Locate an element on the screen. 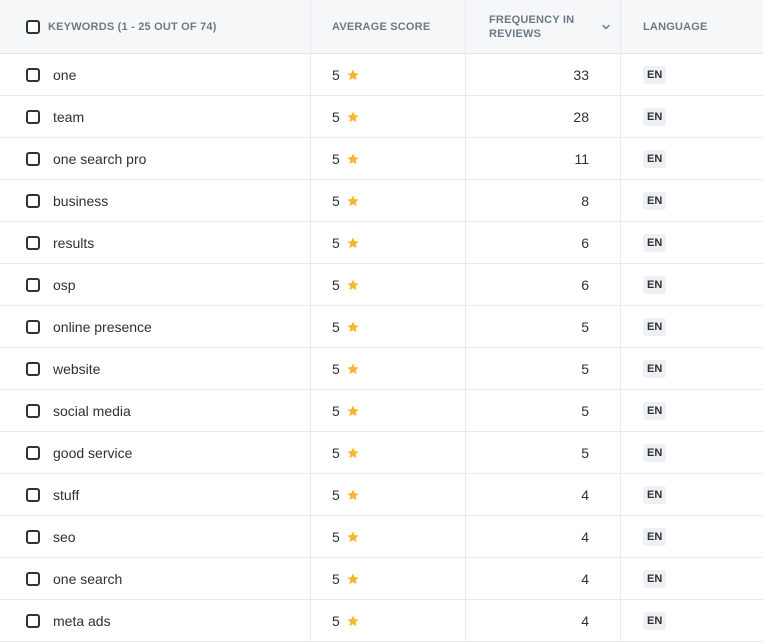 The image size is (763, 642). table-row: social media 5 5 EN is located at coordinates (381, 411).